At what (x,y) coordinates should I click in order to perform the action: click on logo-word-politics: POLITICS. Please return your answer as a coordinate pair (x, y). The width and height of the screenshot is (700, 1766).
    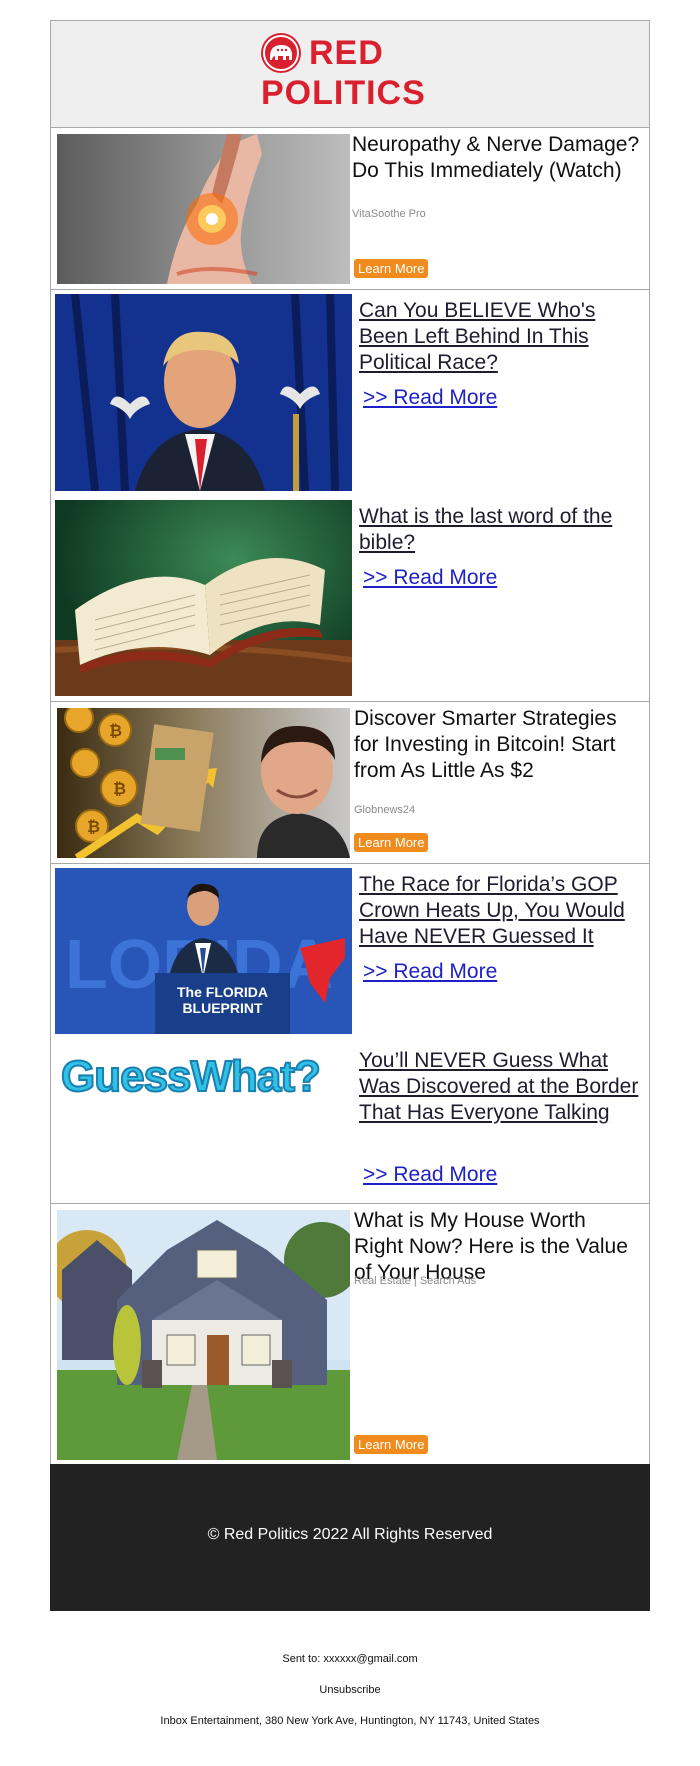
    Looking at the image, I should click on (343, 93).